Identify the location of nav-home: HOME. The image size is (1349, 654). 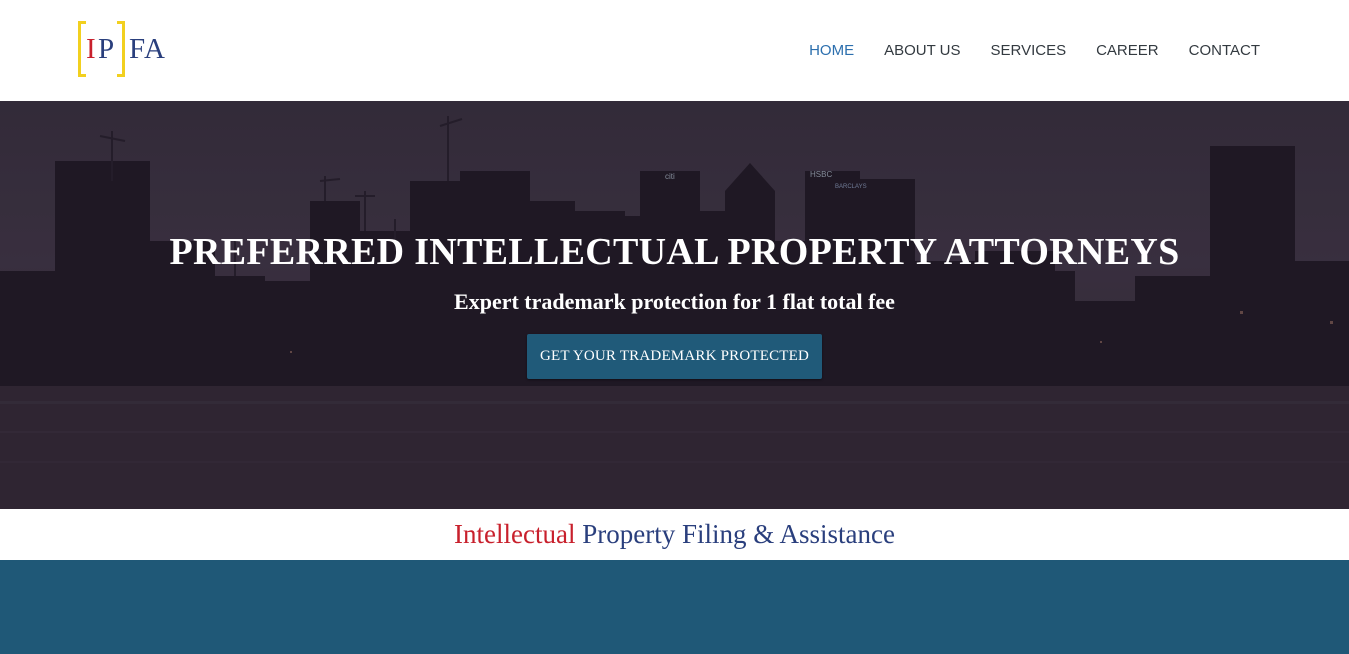
(831, 51).